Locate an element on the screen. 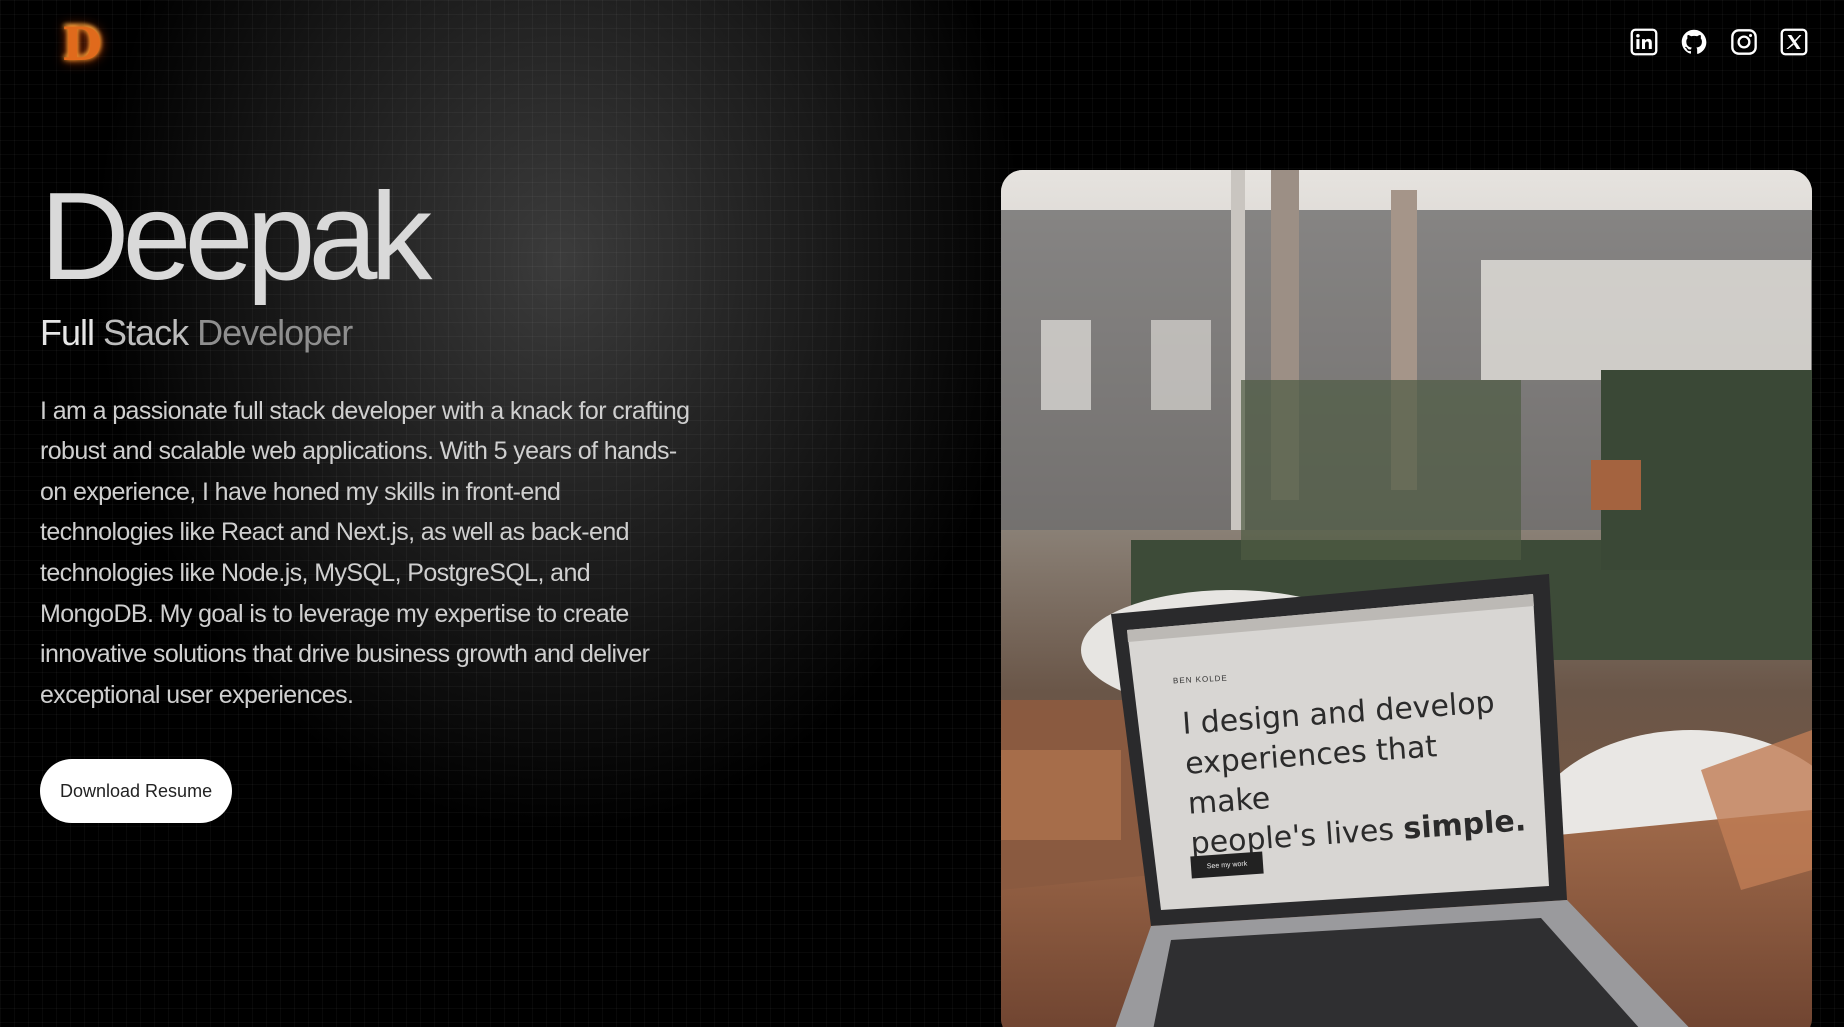 This screenshot has height=1027, width=1844. linkedin-link is located at coordinates (1644, 42).